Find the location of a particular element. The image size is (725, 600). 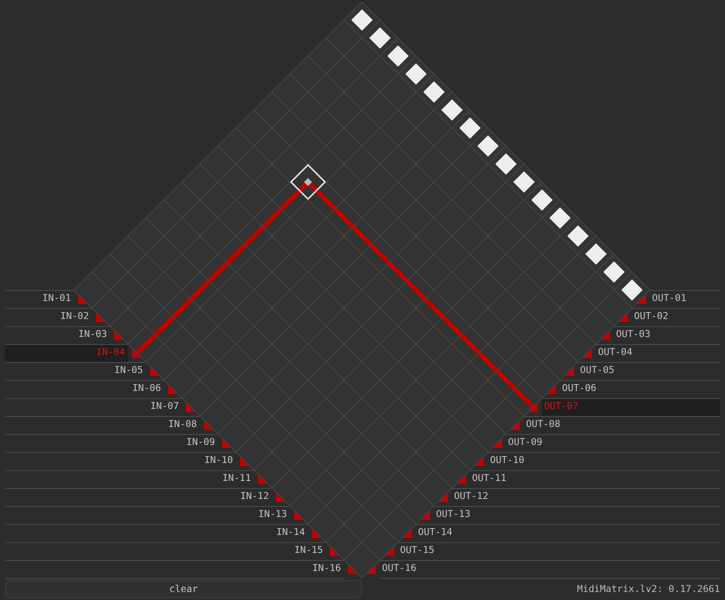

input-label: IN-11 is located at coordinates (129, 479).